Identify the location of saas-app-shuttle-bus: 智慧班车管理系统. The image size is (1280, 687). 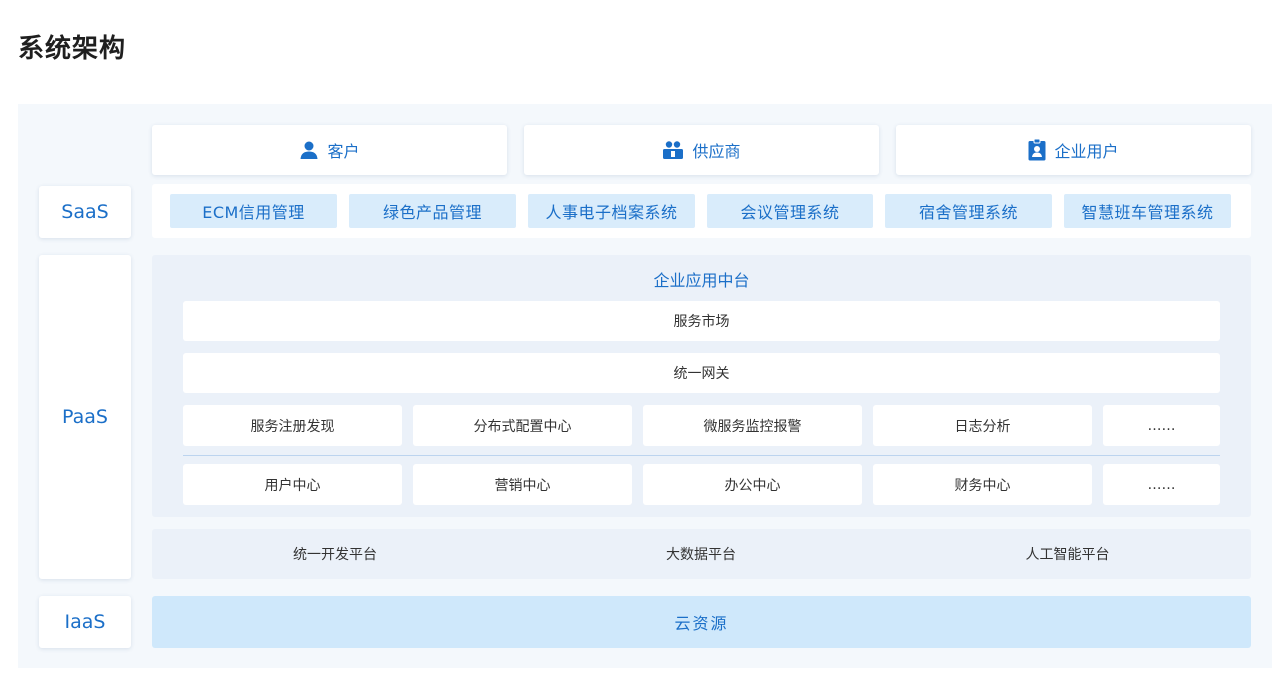
(1147, 211).